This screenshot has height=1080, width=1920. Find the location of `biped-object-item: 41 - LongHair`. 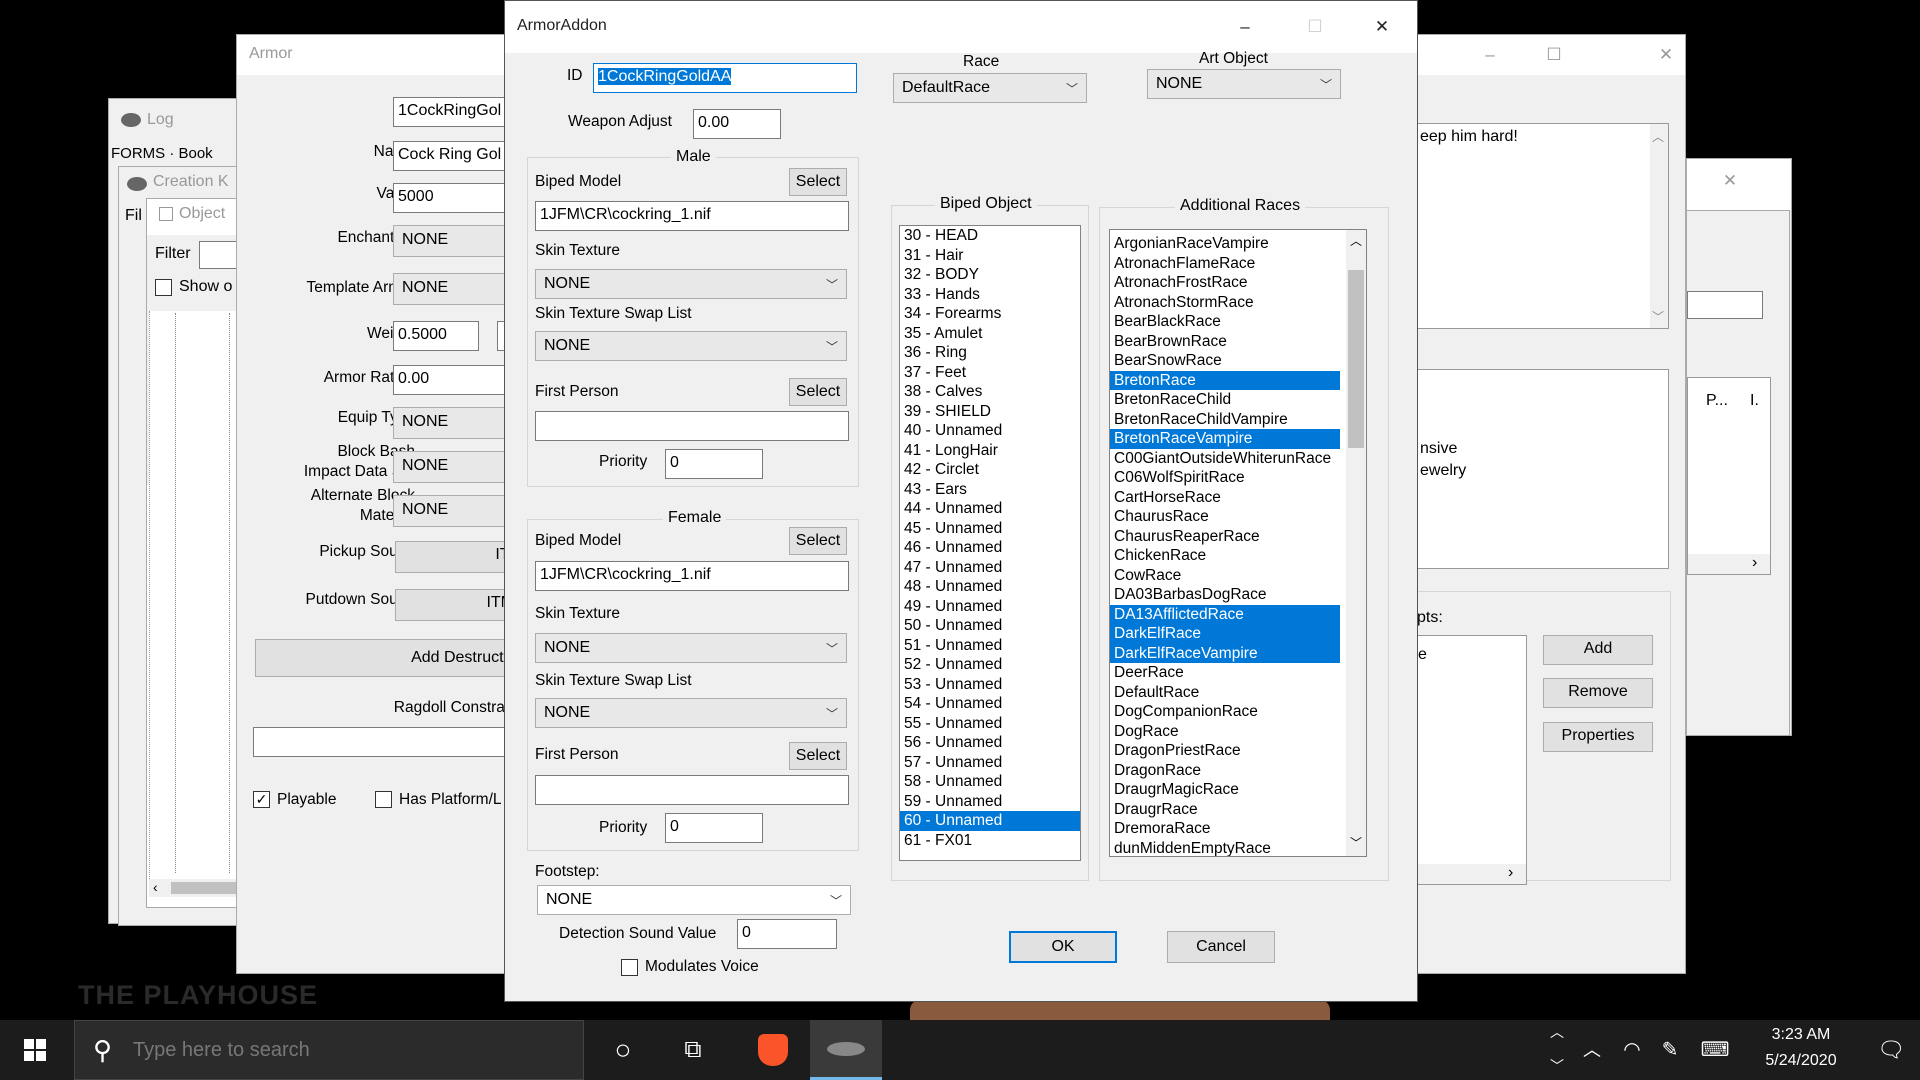

biped-object-item: 41 - LongHair is located at coordinates (990, 451).